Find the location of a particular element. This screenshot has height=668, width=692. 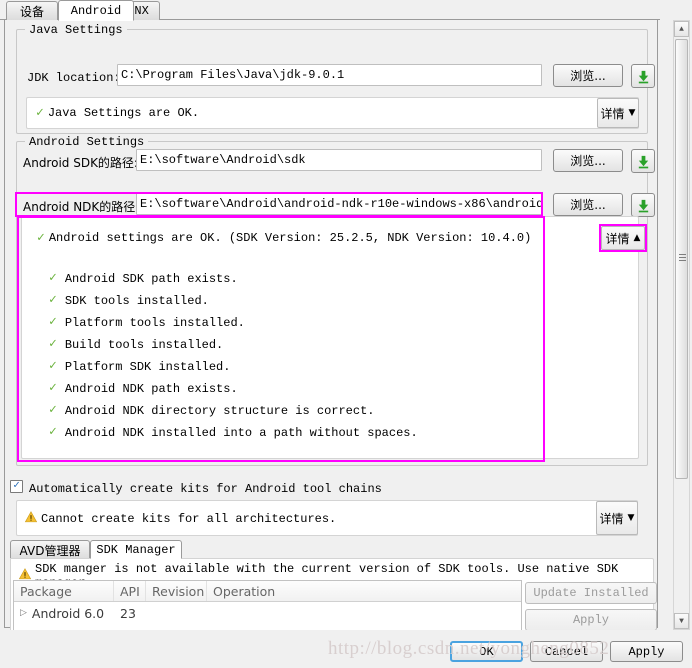

warning-triangle-icon is located at coordinates (31, 519).